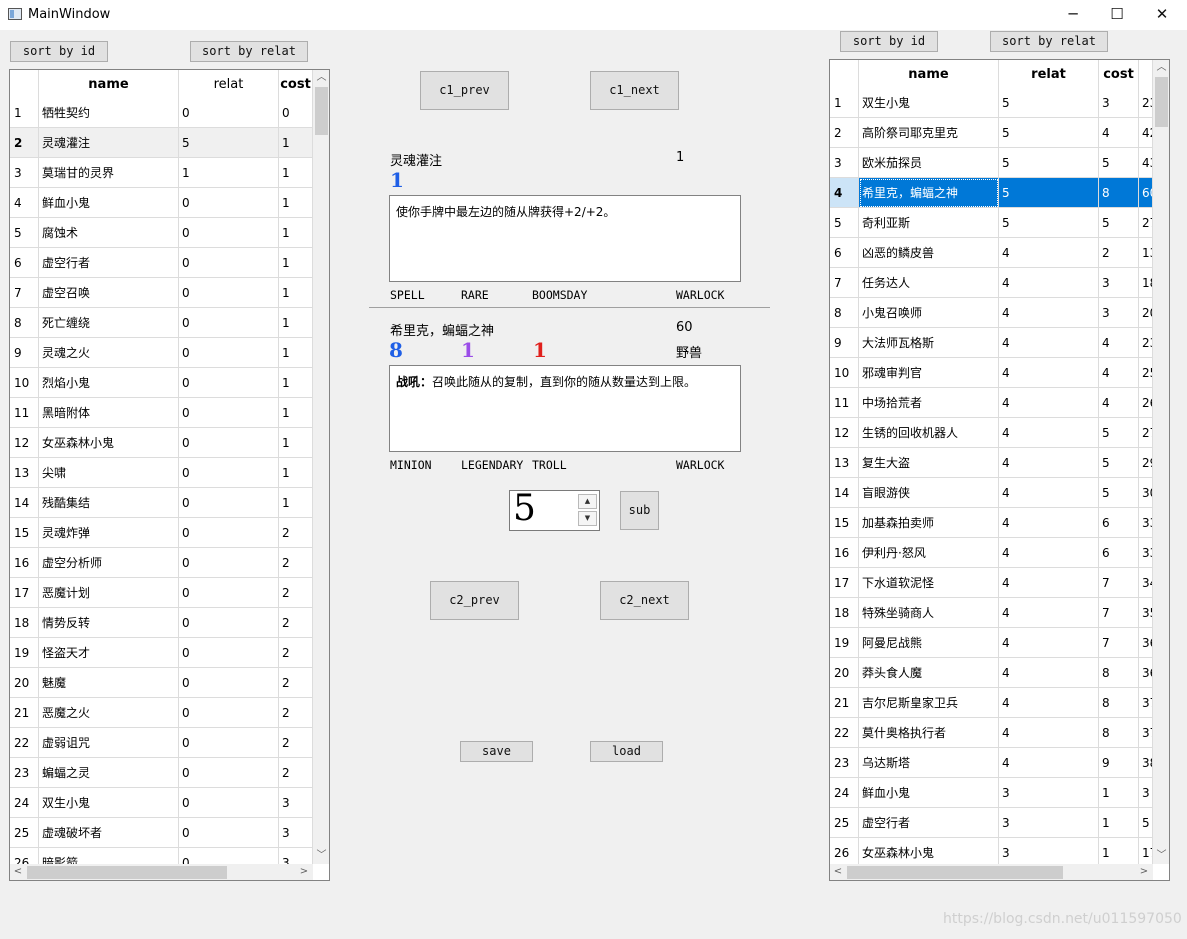 This screenshot has width=1187, height=939. Describe the element at coordinates (109, 683) in the screenshot. I see `cell-name: 魅魔` at that location.